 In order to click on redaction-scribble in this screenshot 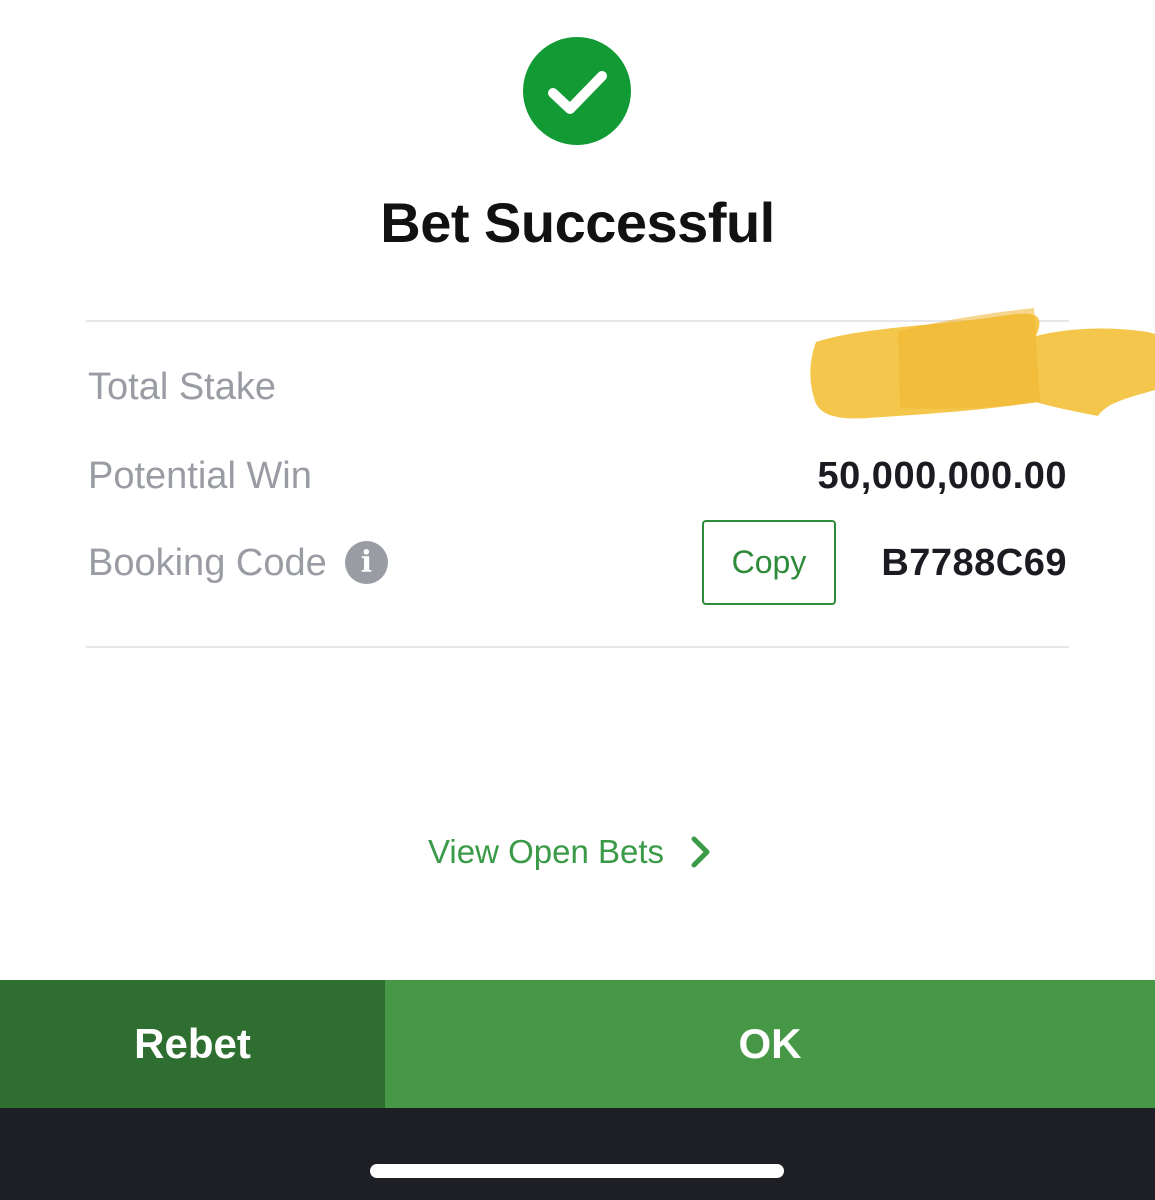, I will do `click(982, 363)`.